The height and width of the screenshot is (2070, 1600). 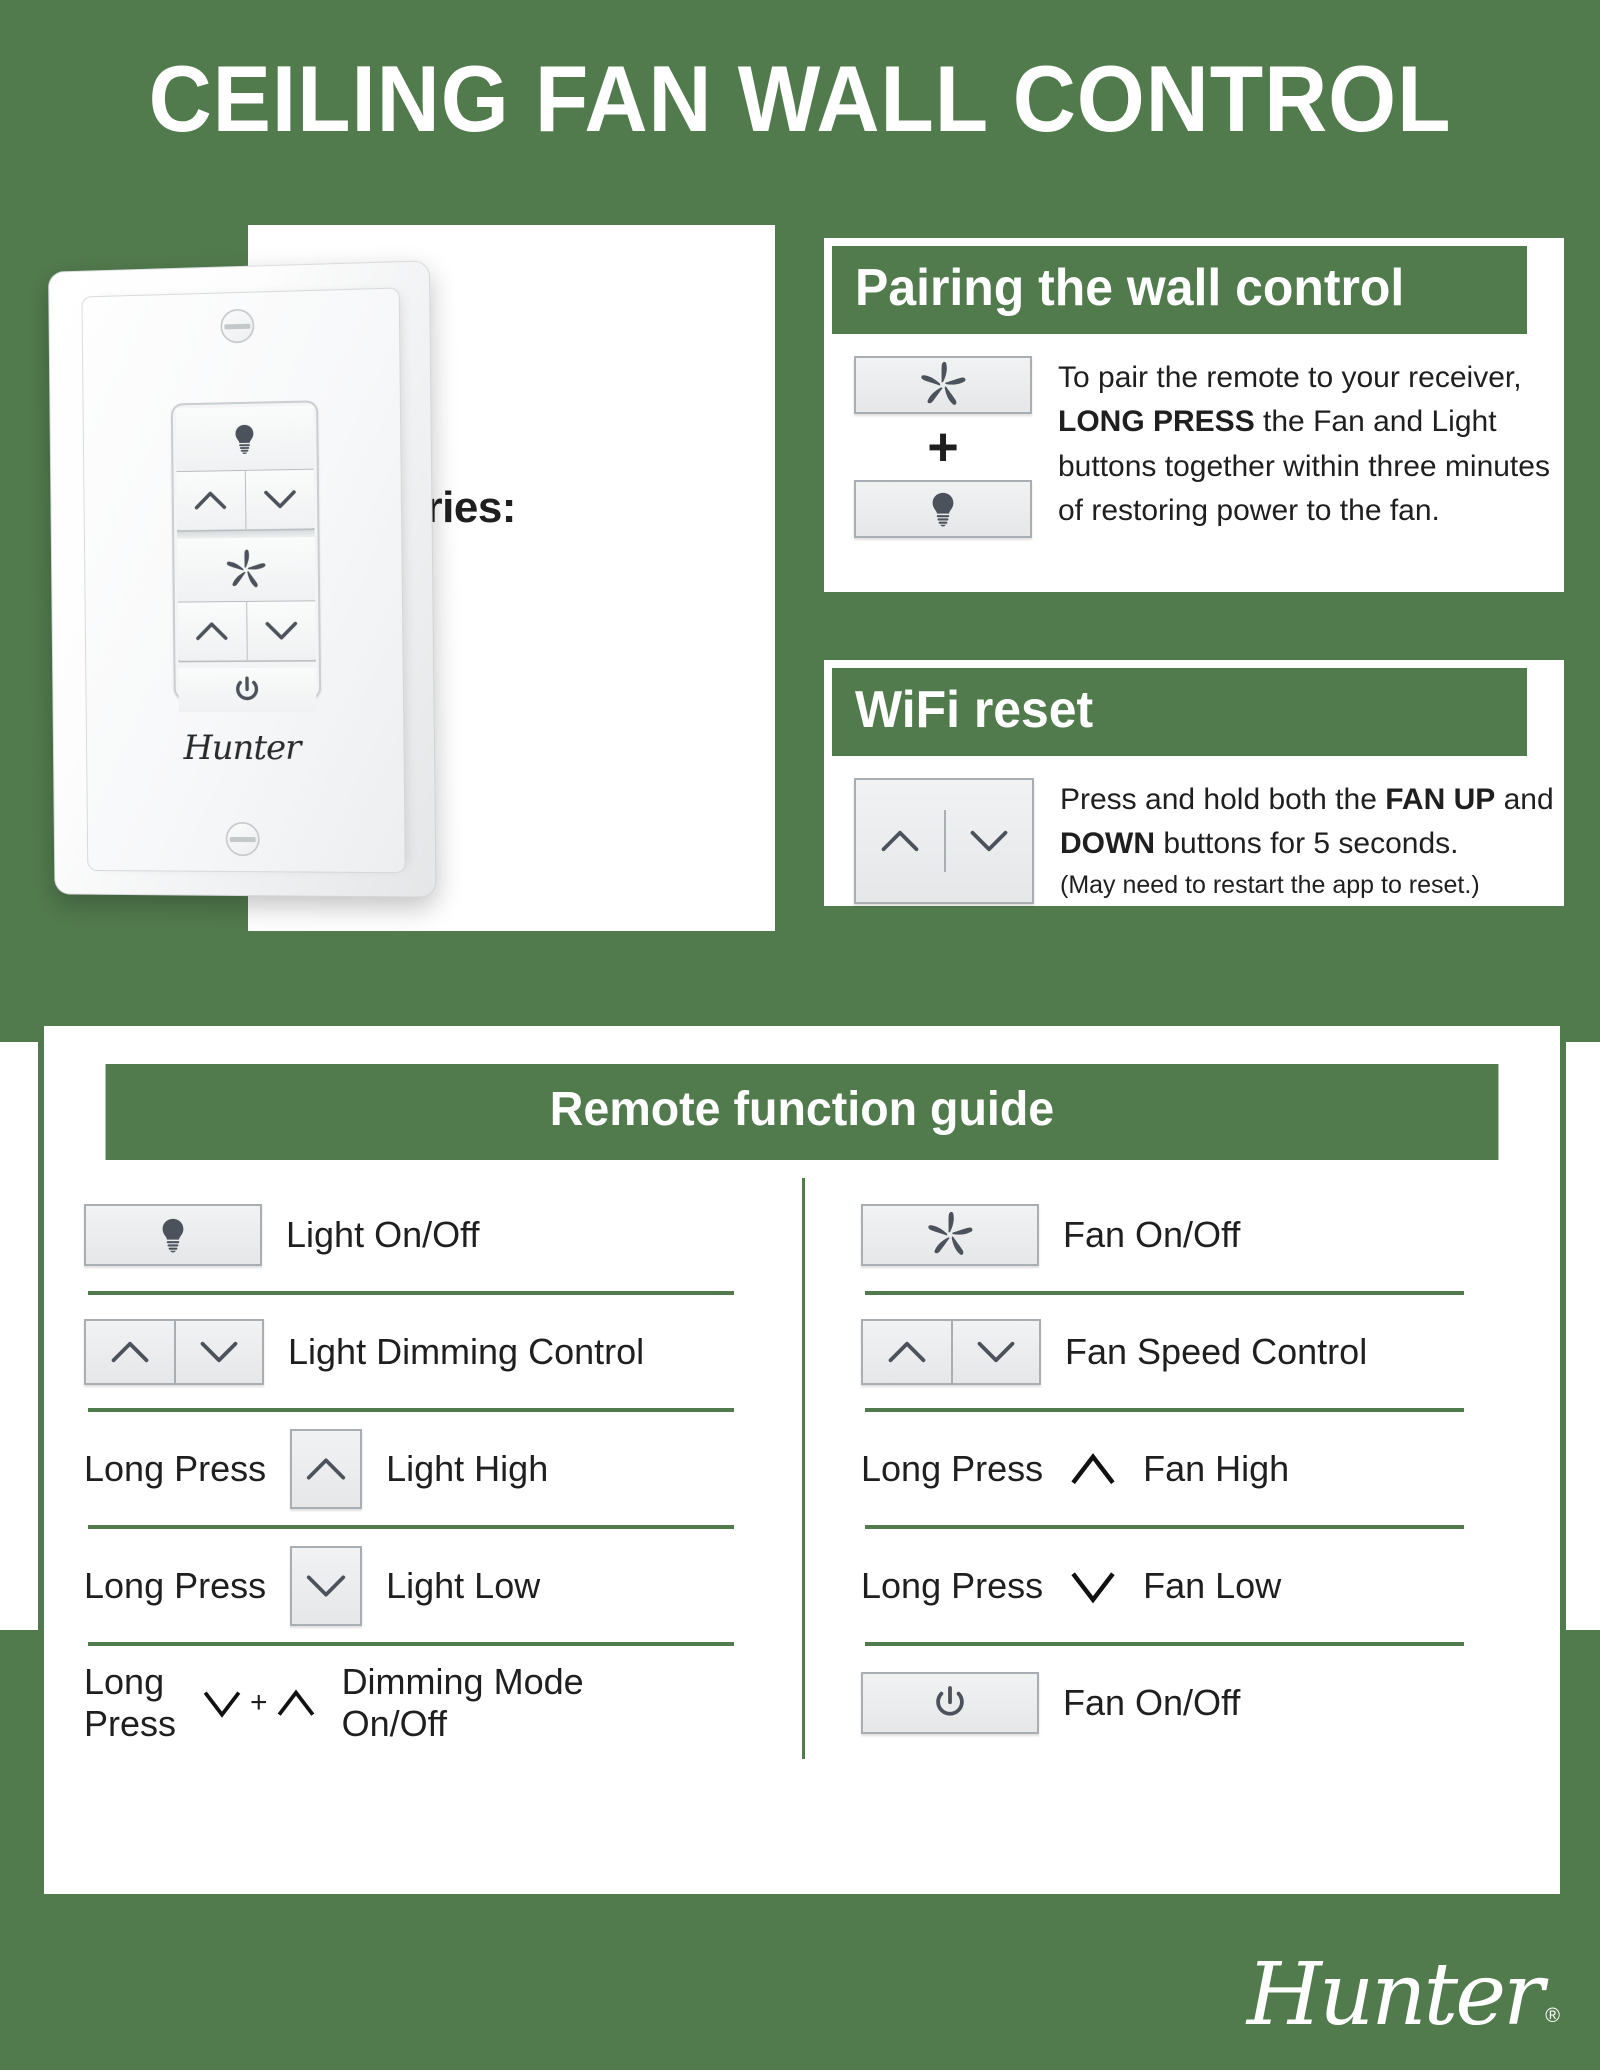 I want to click on device-fan-group, so click(x=246, y=600).